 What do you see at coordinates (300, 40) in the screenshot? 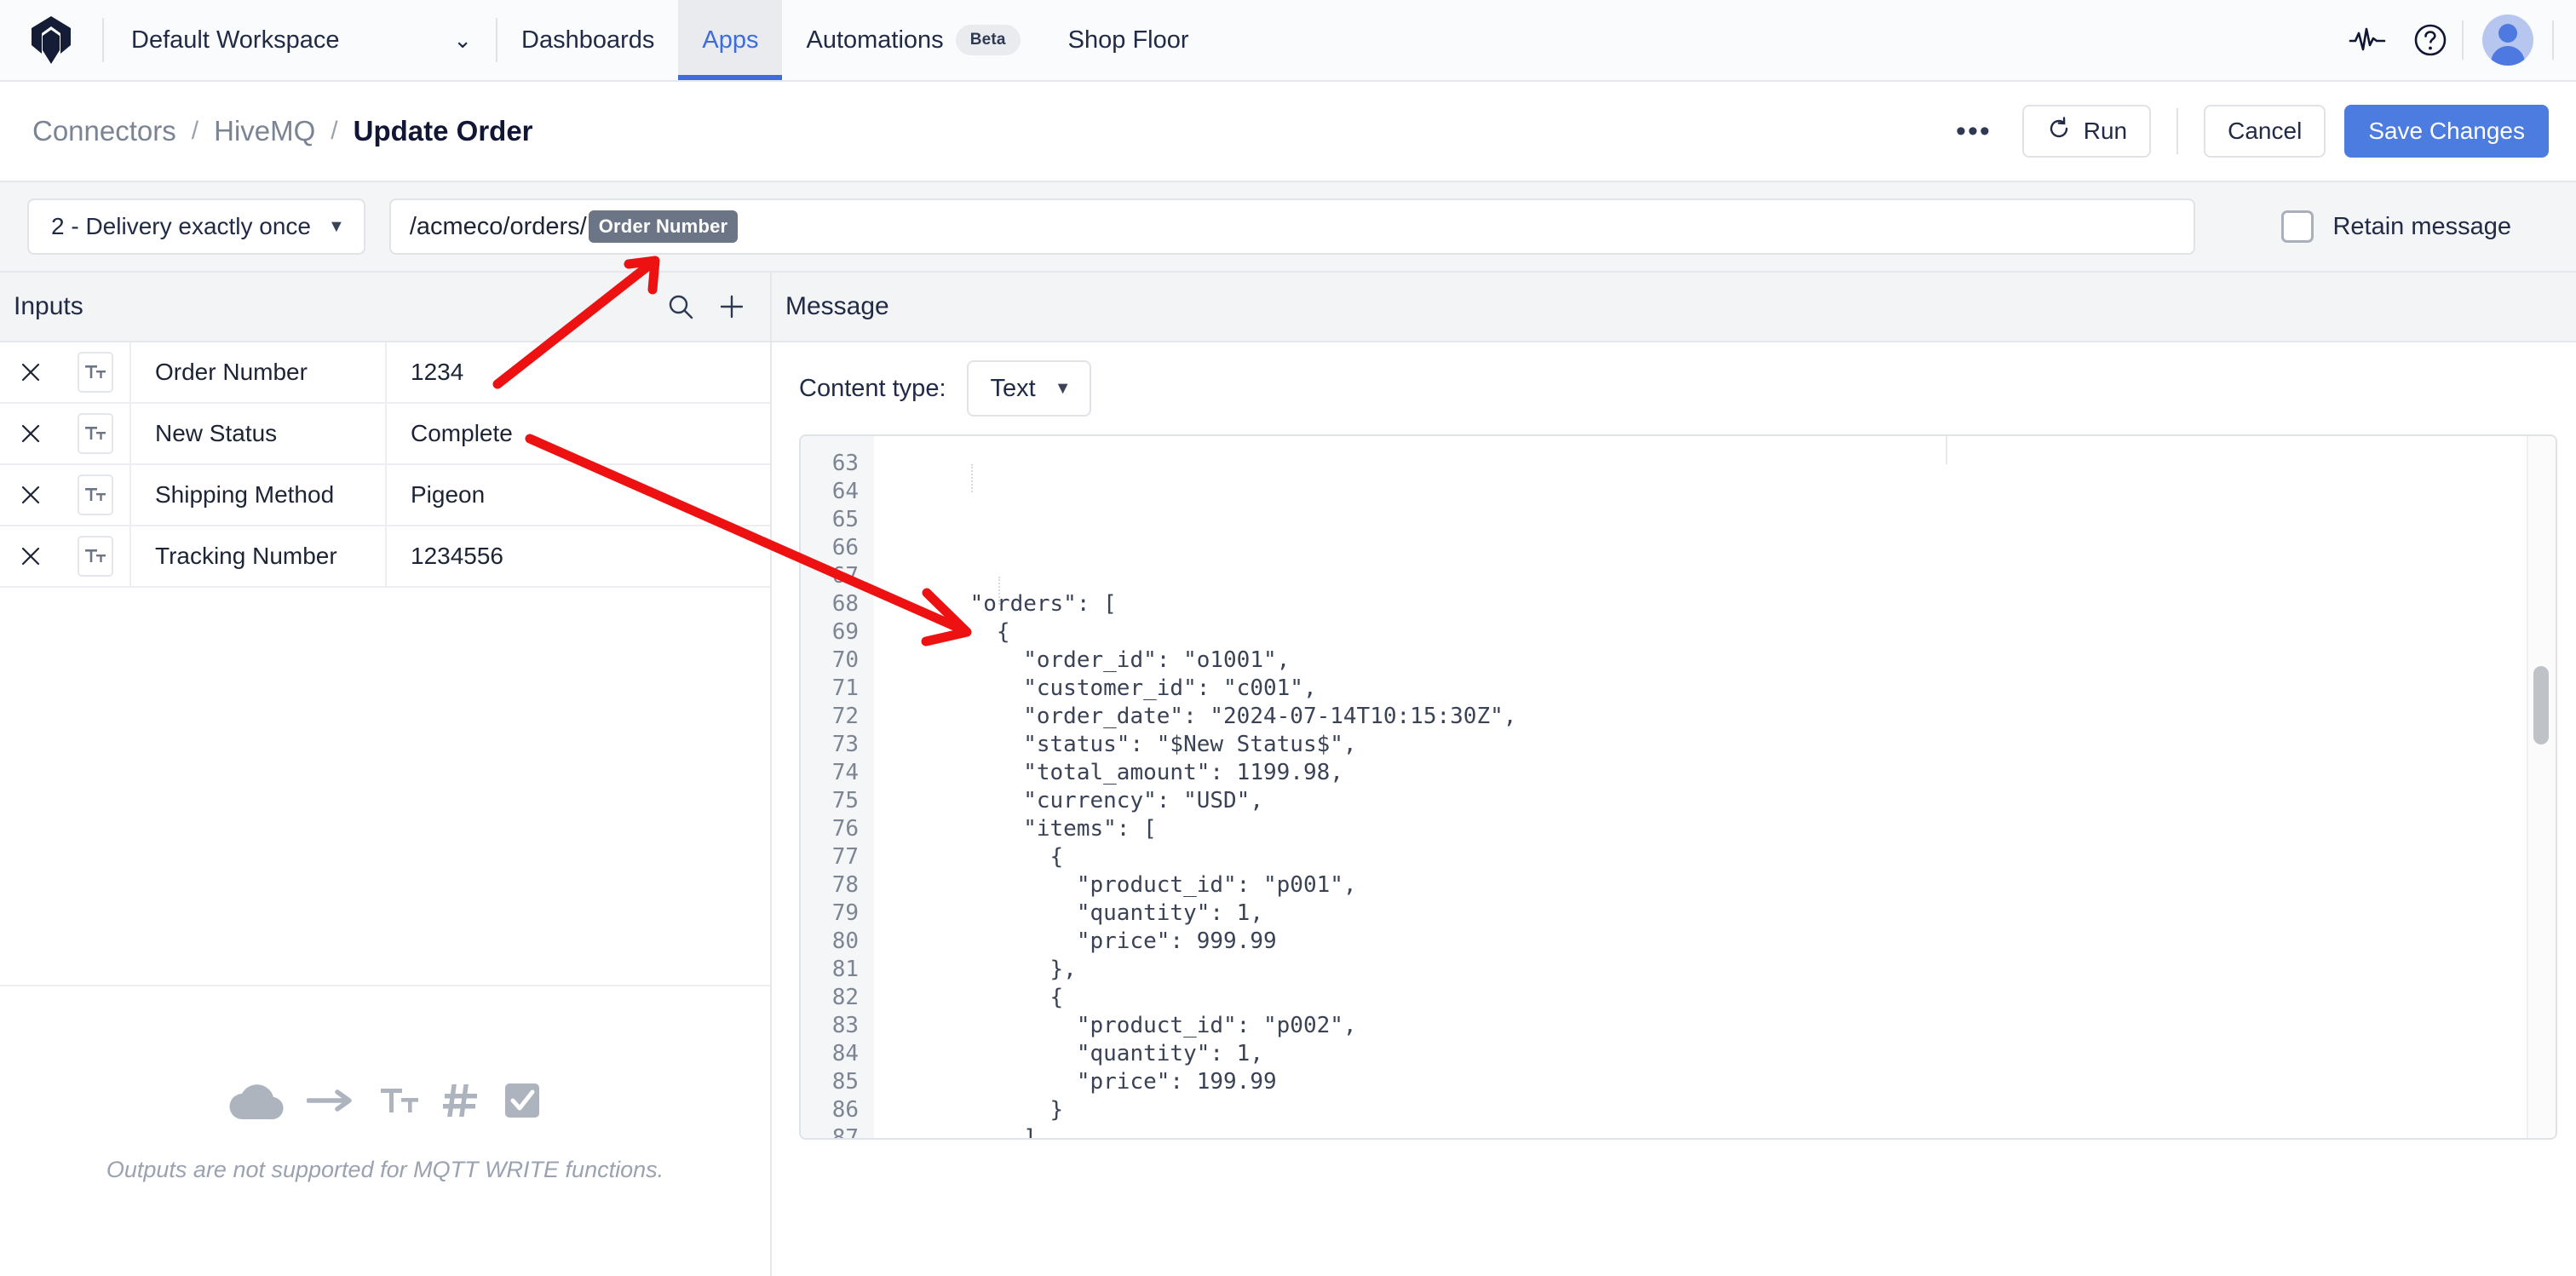
I see `workspace-selector: Default Workspace ⌄` at bounding box center [300, 40].